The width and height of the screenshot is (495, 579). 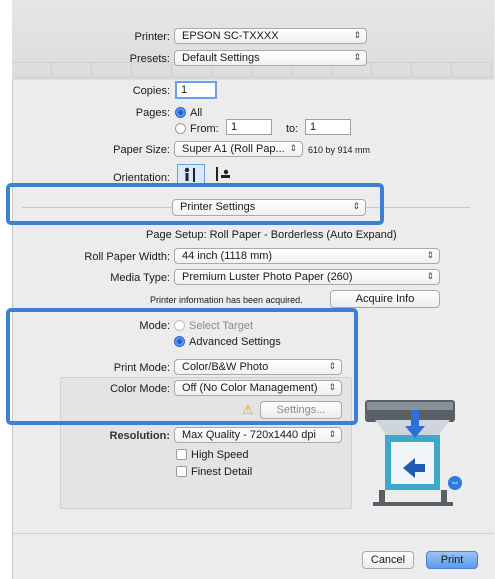 I want to click on printer-settings-highlight, so click(x=195, y=204).